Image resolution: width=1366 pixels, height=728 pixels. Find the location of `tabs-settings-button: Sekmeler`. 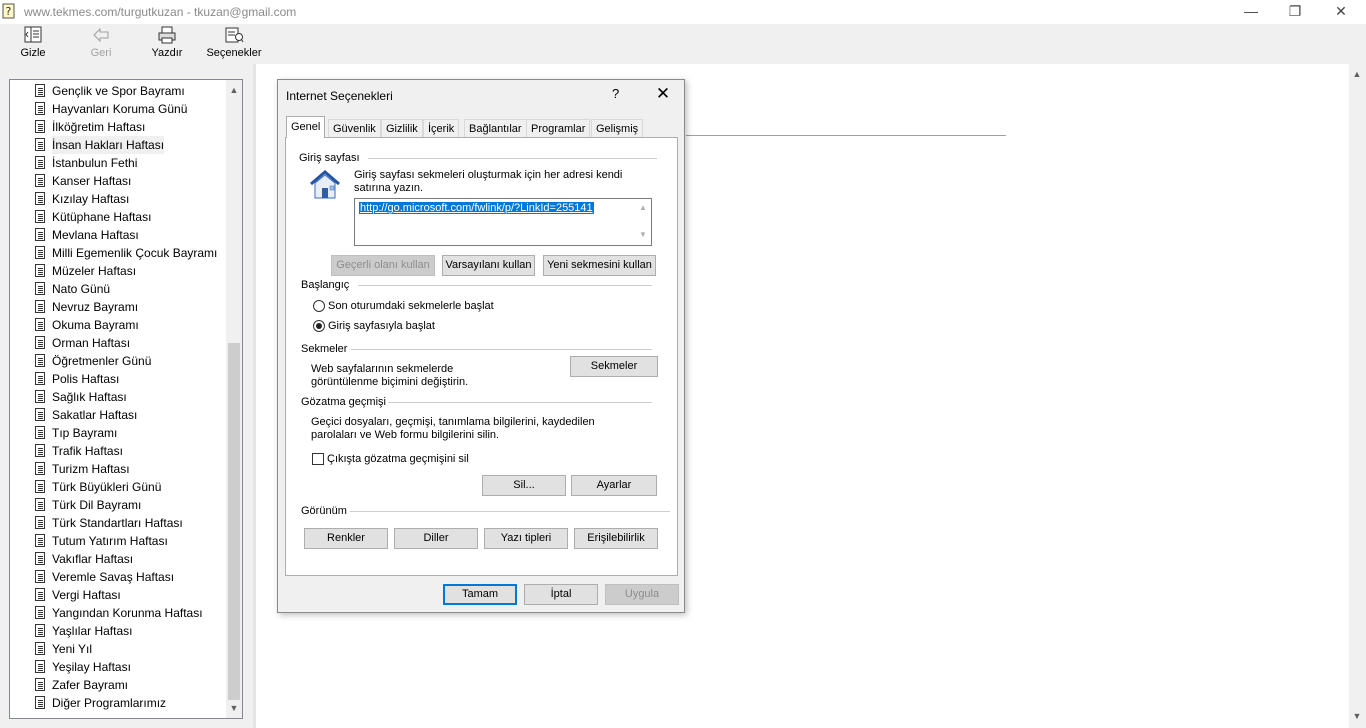

tabs-settings-button: Sekmeler is located at coordinates (614, 366).